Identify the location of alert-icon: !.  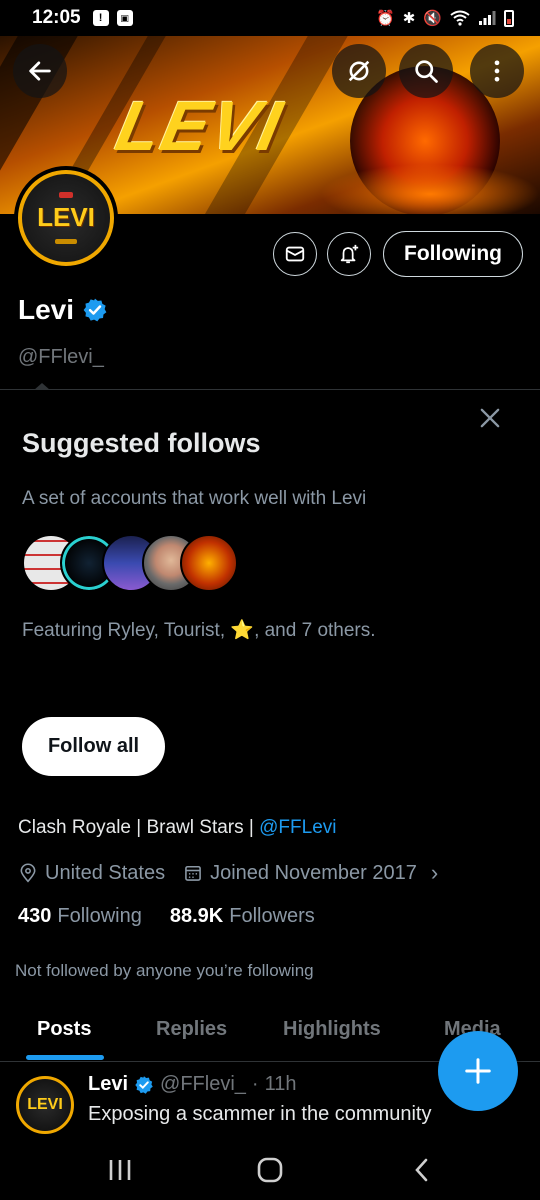
(100, 18).